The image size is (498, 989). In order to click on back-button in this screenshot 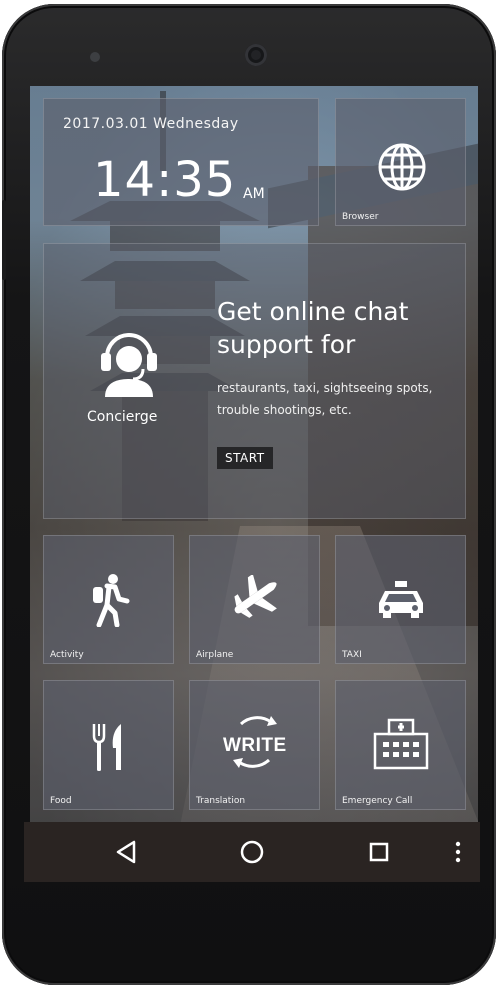, I will do `click(126, 852)`.